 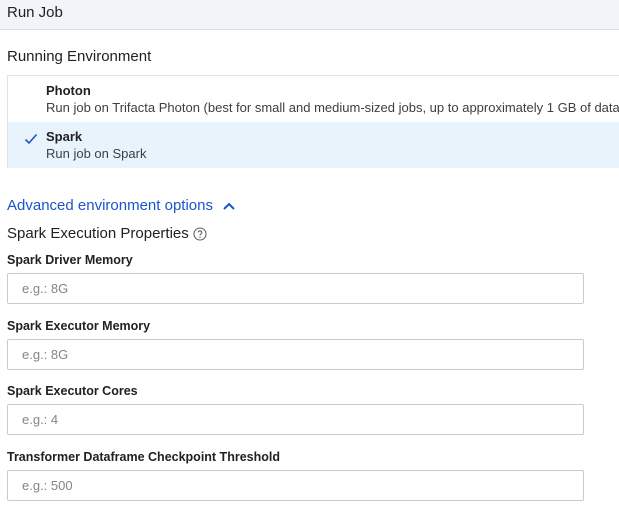 What do you see at coordinates (35, 12) in the screenshot?
I see `page-title: Run Job` at bounding box center [35, 12].